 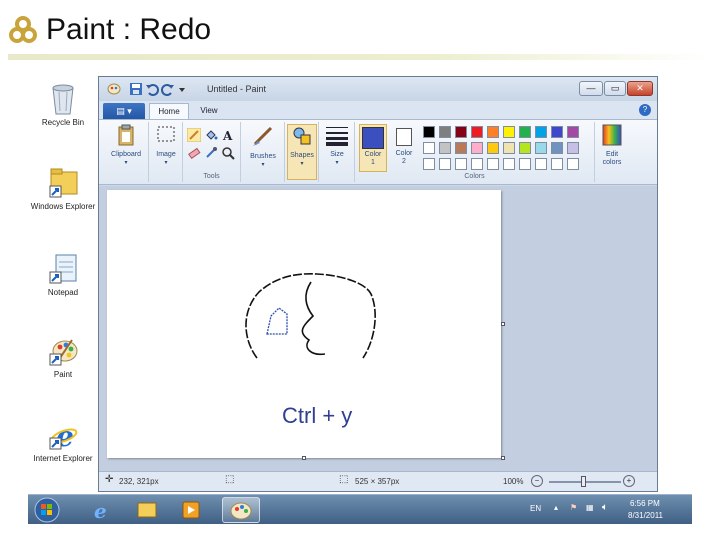 I want to click on color-picker-icon, so click(x=211, y=153).